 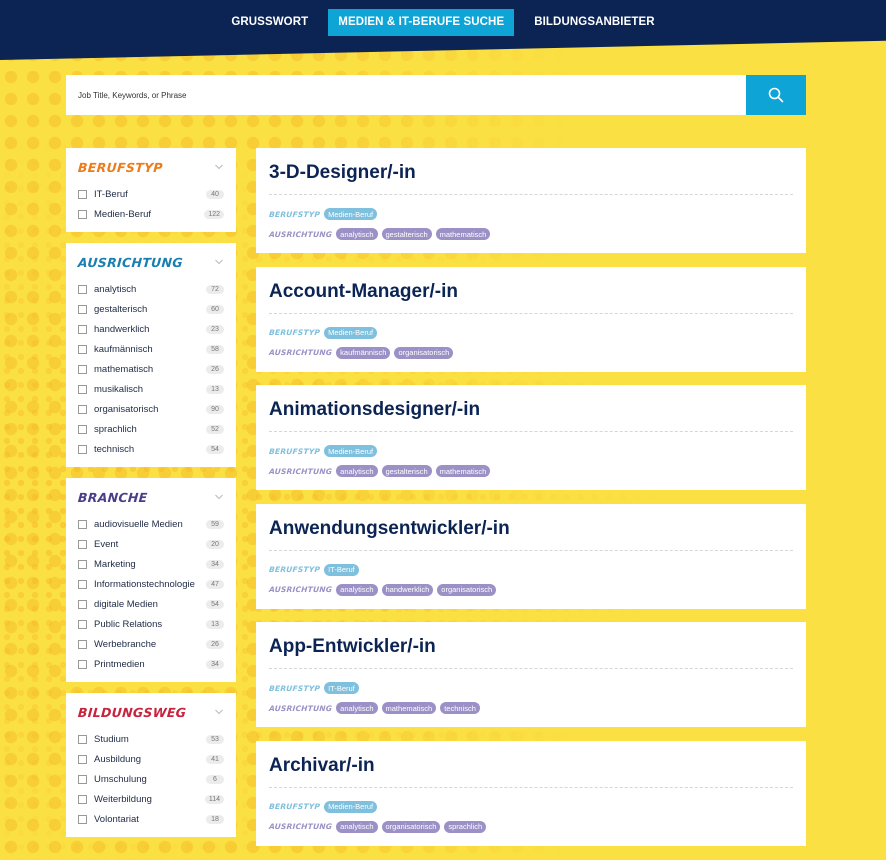 I want to click on filter-option: Marketing 34, so click(x=151, y=564).